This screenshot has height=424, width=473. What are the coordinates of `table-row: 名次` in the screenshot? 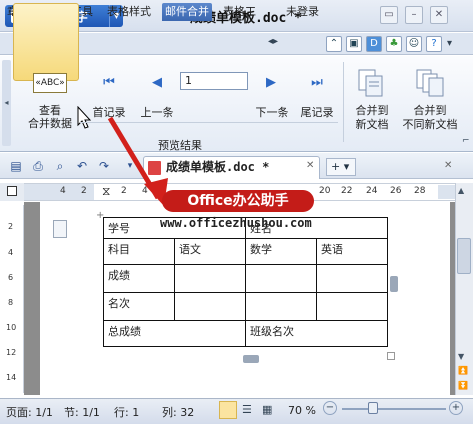 It's located at (245, 306).